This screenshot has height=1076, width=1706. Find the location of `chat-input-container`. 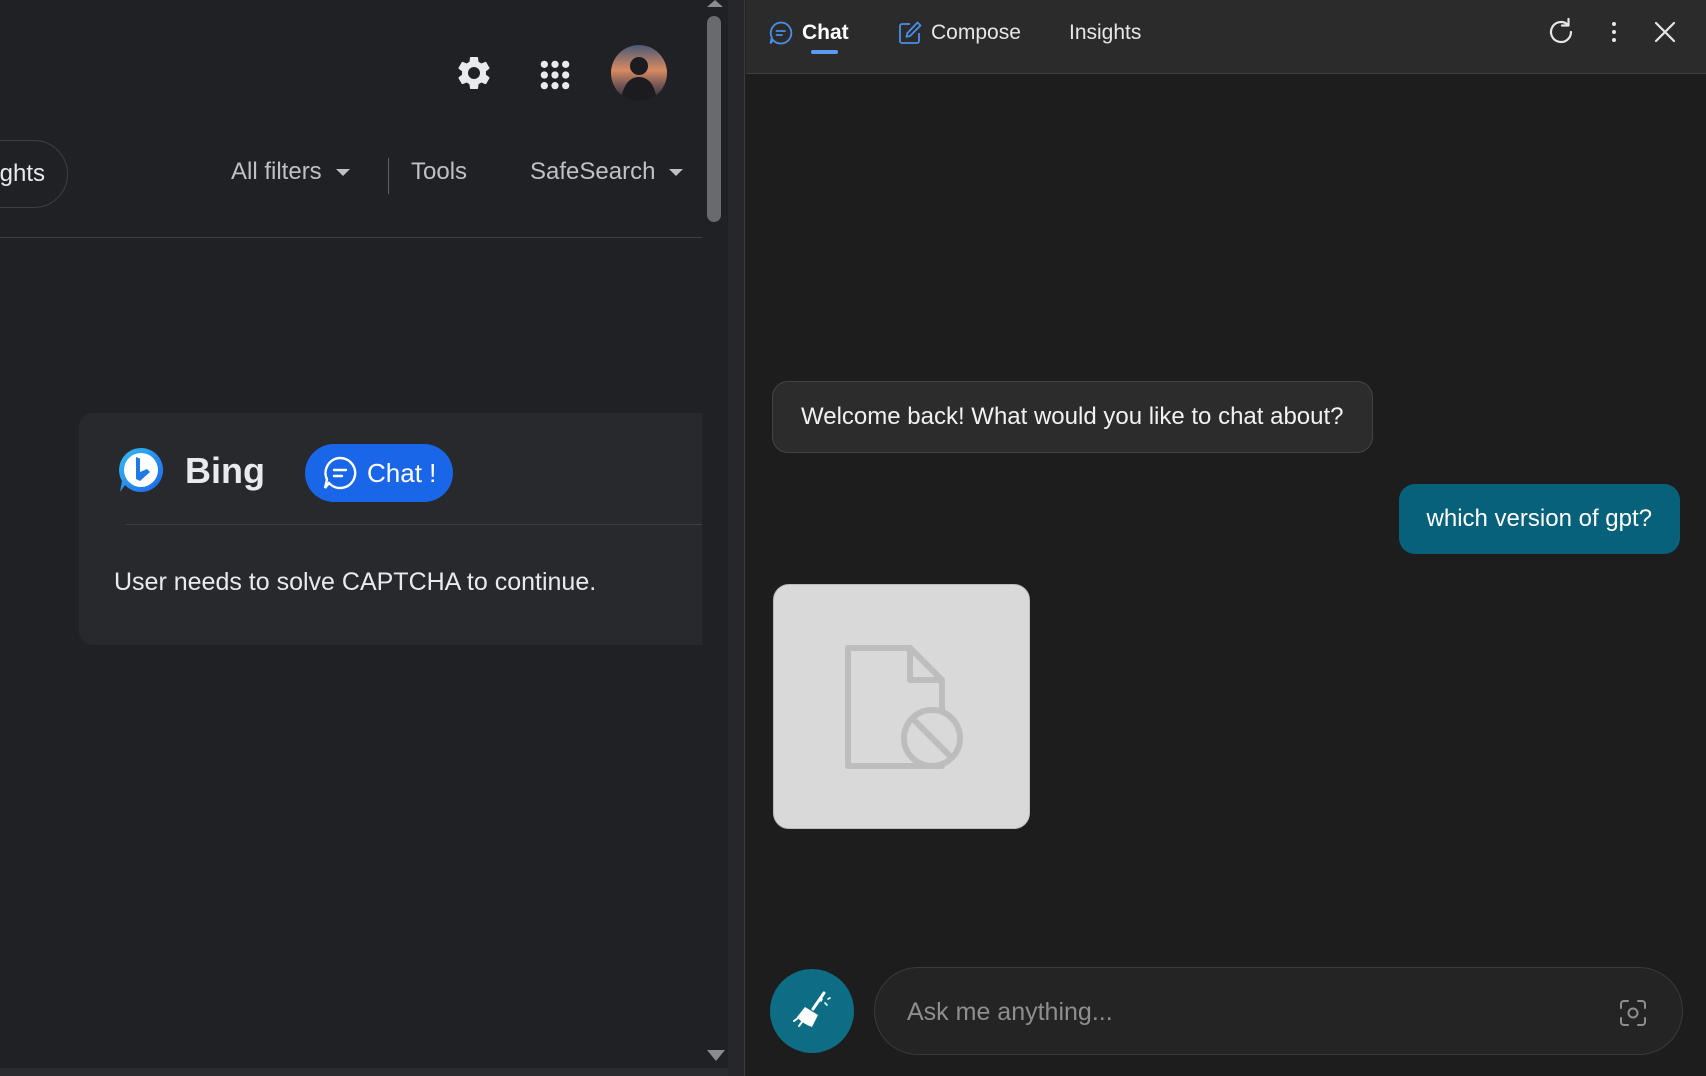

chat-input-container is located at coordinates (1278, 1011).